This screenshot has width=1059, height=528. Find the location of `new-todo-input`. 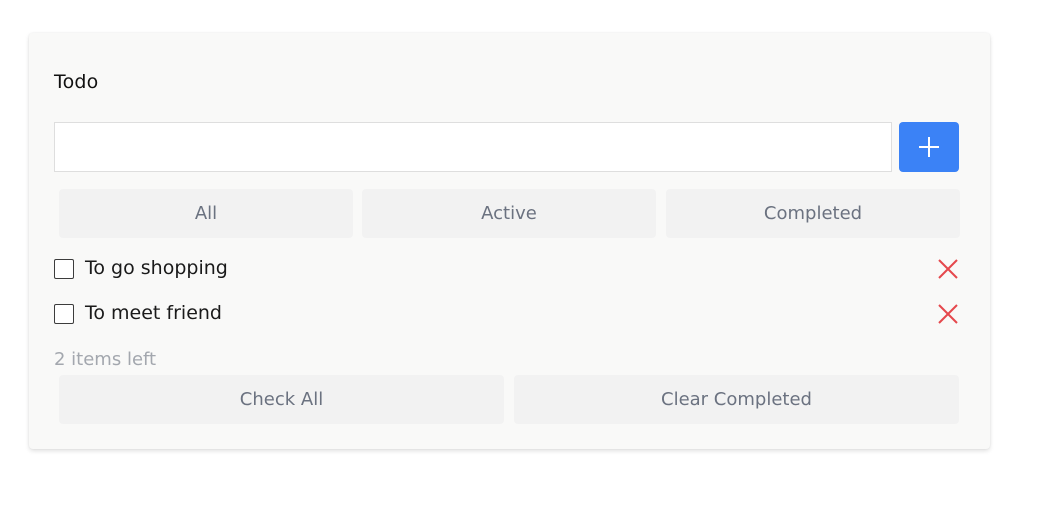

new-todo-input is located at coordinates (473, 147).